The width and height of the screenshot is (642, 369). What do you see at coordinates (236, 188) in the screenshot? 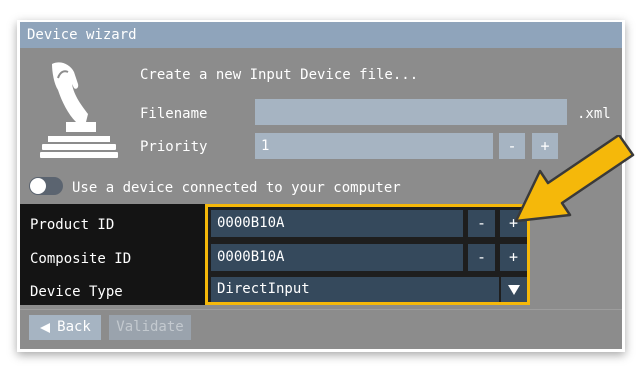
I see `connected-device-label: Use a device connected to your computer` at bounding box center [236, 188].